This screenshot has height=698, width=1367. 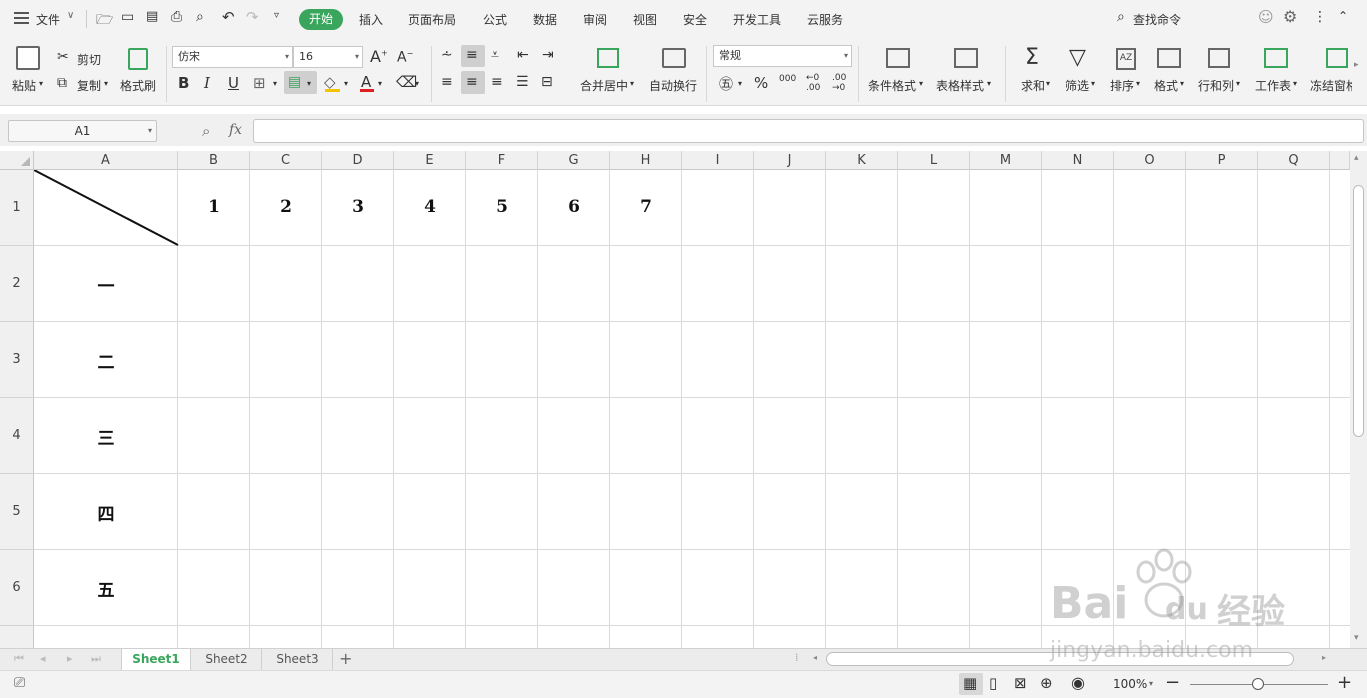 I want to click on eye-protection-icon: ◉, so click(x=1078, y=682).